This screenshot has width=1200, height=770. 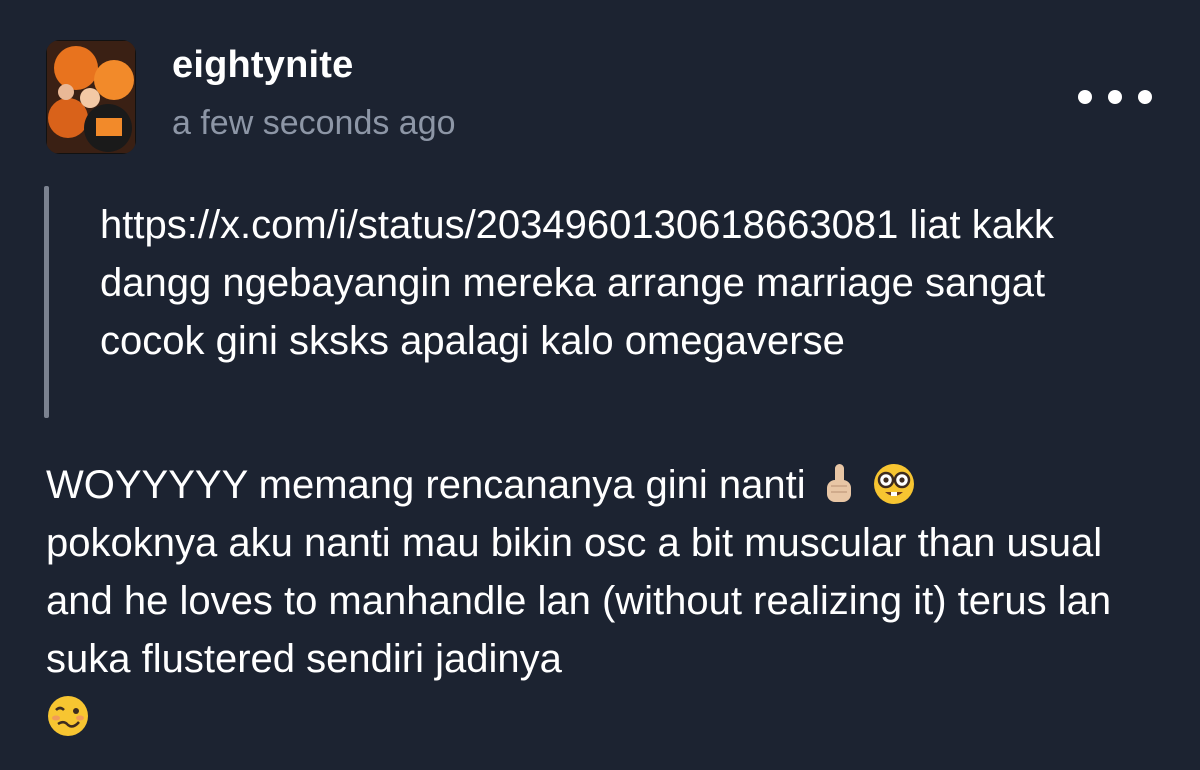 I want to click on index-pointing-up-emoji, so click(x=839, y=484).